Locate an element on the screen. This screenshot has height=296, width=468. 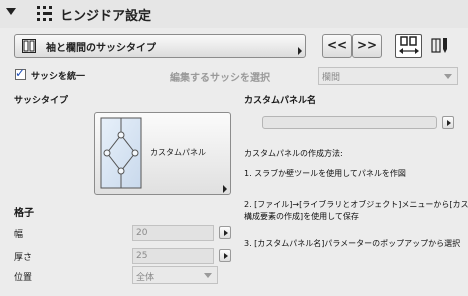
grid-width-value: 20 is located at coordinates (142, 233).